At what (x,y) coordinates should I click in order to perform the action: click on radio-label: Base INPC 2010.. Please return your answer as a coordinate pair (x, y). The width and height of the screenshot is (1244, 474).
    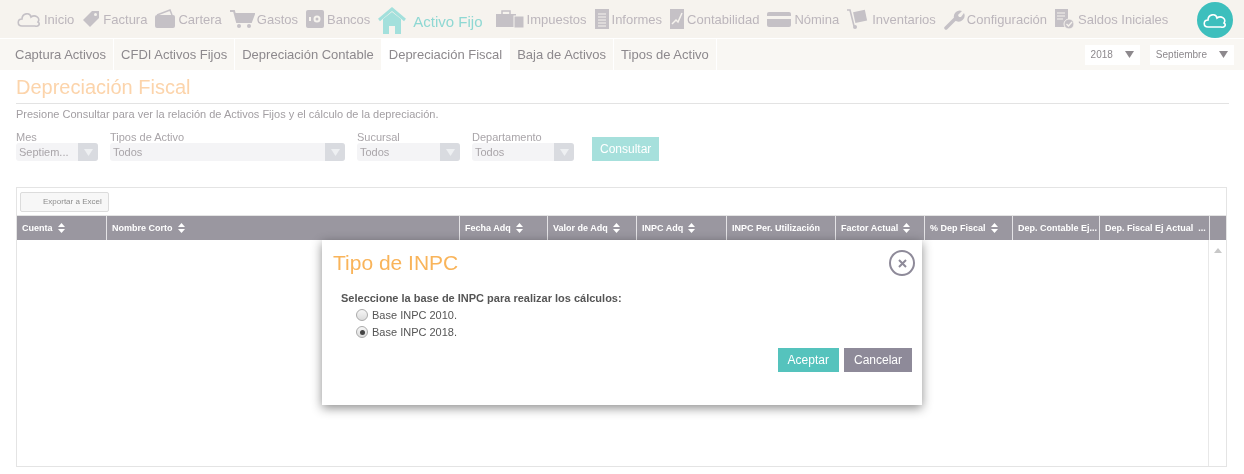
    Looking at the image, I should click on (414, 315).